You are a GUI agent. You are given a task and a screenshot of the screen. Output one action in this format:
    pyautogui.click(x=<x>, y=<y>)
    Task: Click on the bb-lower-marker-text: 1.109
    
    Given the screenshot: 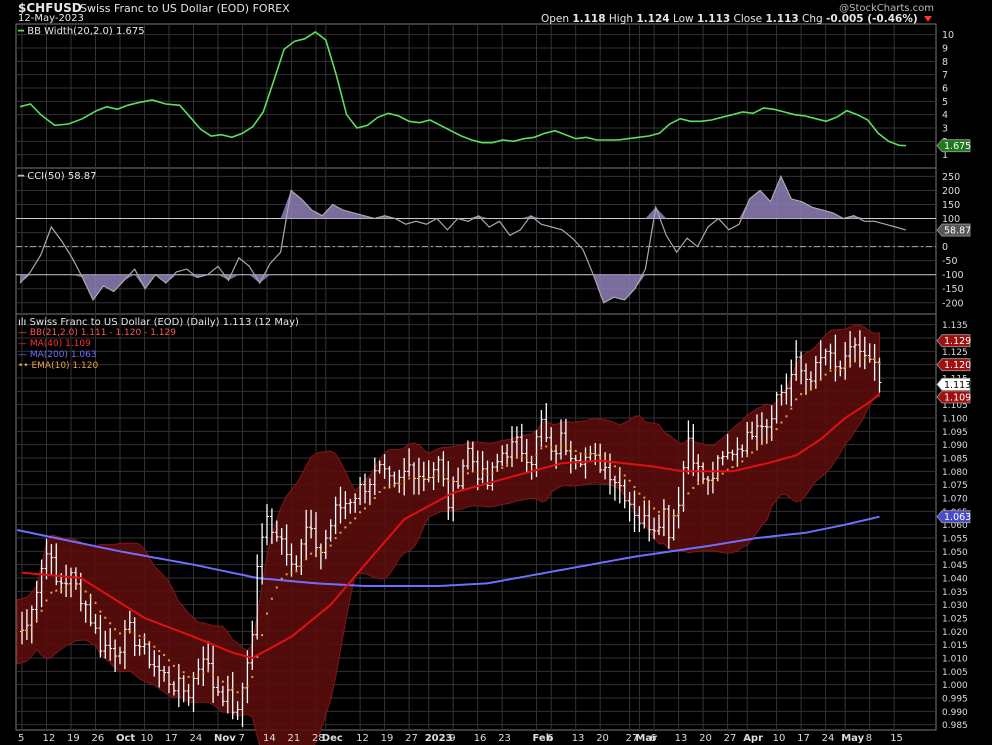 What is the action you would take?
    pyautogui.click(x=957, y=398)
    